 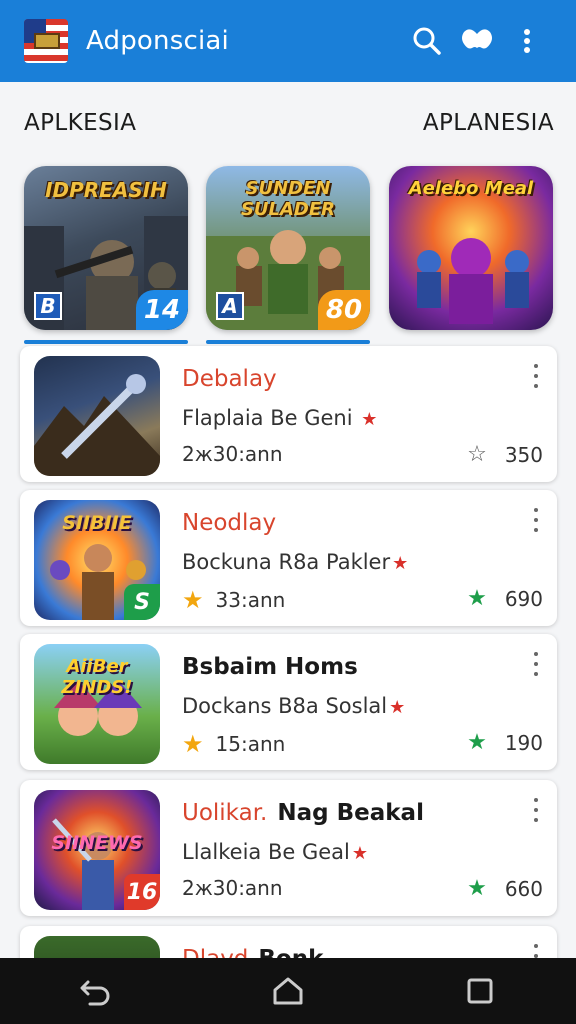 I want to click on rating-count: ★ 690, so click(x=505, y=598).